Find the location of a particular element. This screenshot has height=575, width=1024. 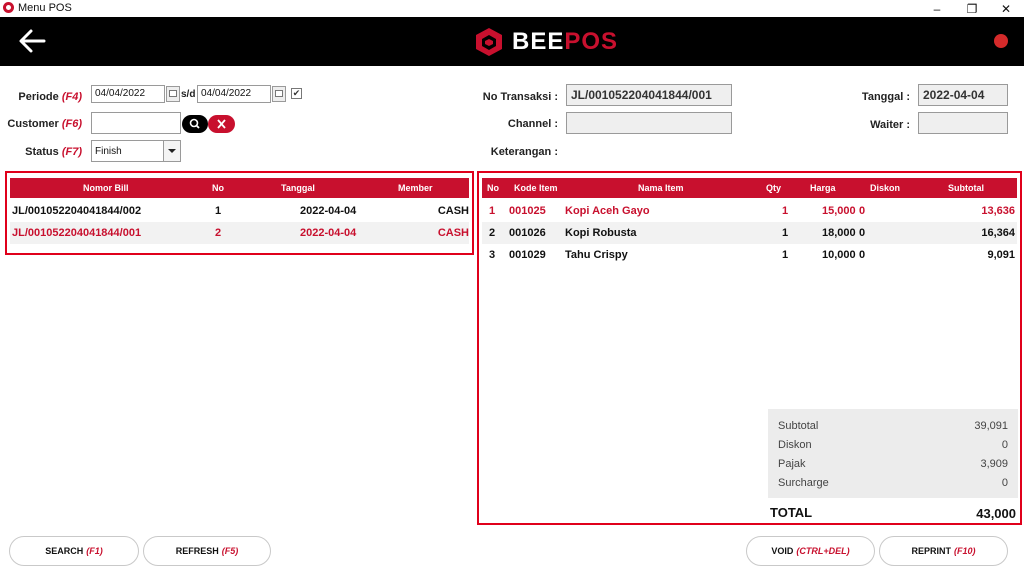

item-row: 3 001029 Tahu Crispy 1 10,000 0 9,091 is located at coordinates (749, 255).